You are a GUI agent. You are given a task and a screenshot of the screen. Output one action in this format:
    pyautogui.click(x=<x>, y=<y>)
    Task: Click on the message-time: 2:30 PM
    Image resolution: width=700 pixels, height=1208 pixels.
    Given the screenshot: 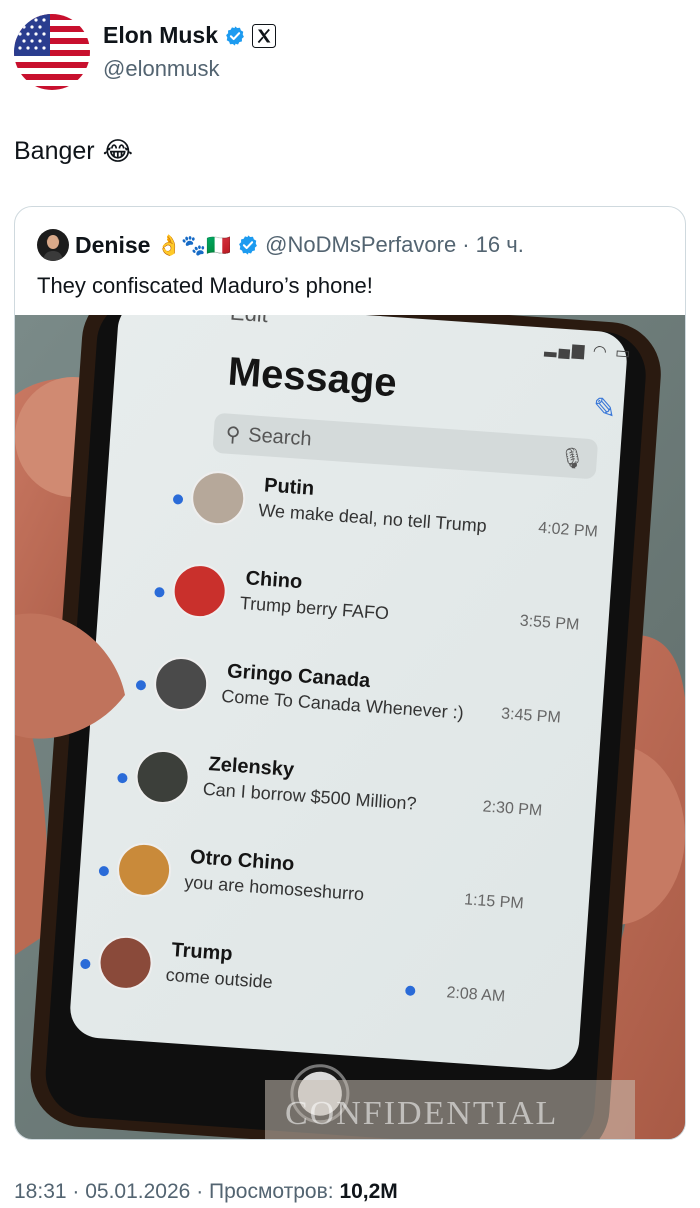 What is the action you would take?
    pyautogui.click(x=512, y=809)
    